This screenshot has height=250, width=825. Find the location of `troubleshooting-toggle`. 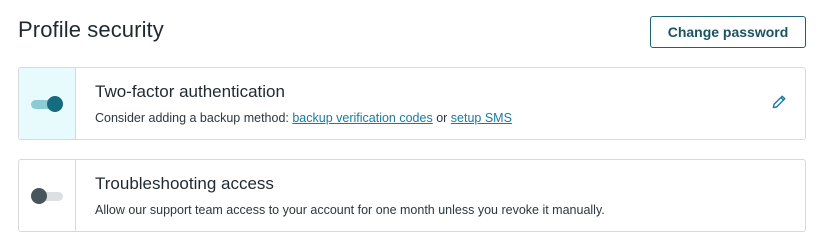

troubleshooting-toggle is located at coordinates (47, 195).